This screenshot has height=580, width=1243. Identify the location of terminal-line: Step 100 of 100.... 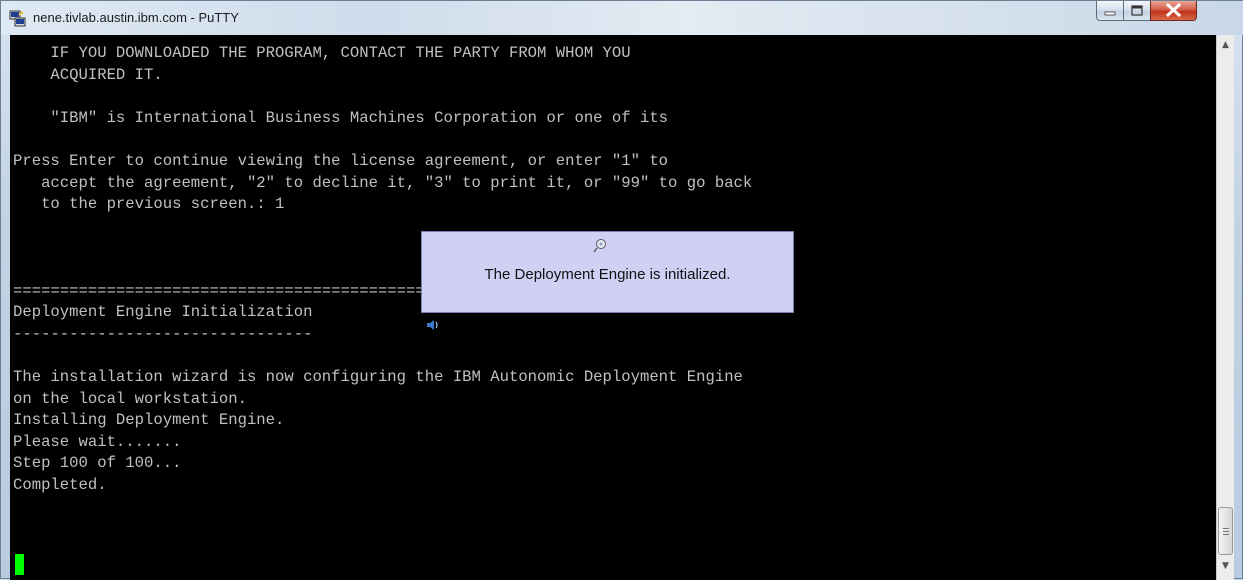
(97, 463).